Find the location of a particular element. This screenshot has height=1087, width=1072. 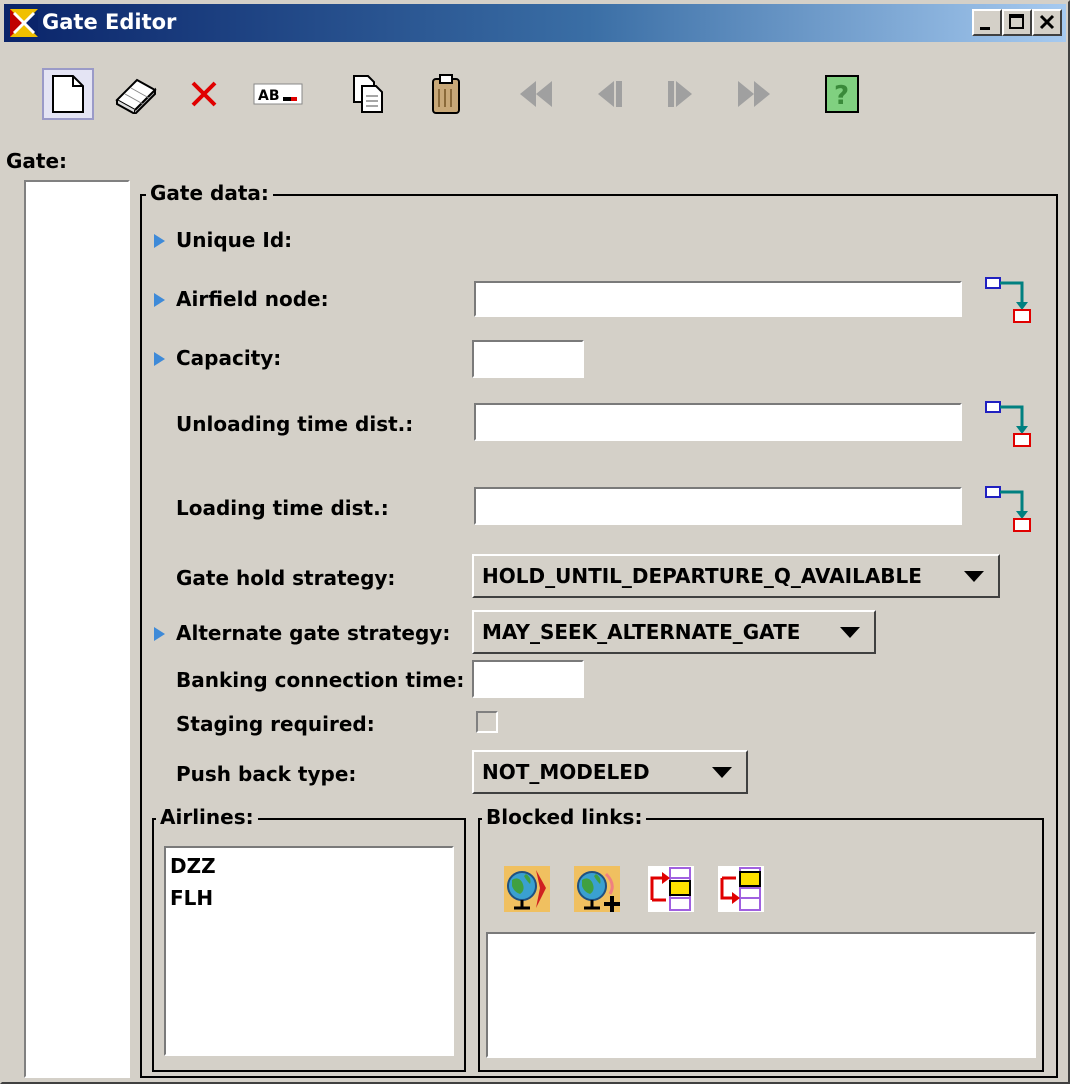

previous-button is located at coordinates (610, 94).